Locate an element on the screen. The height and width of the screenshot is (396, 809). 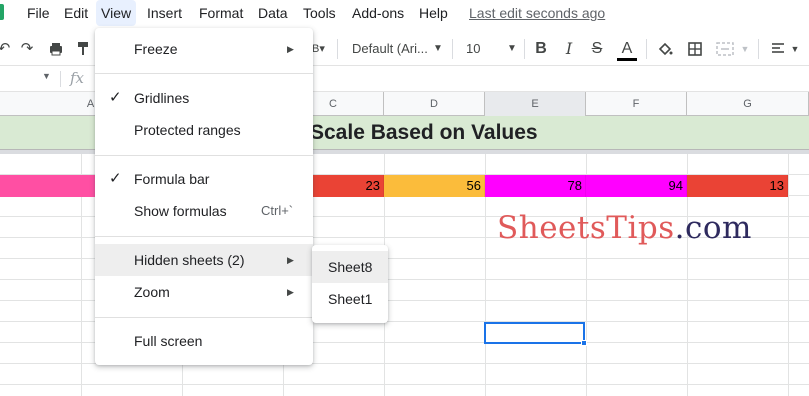
bold-icon: B is located at coordinates (541, 49).